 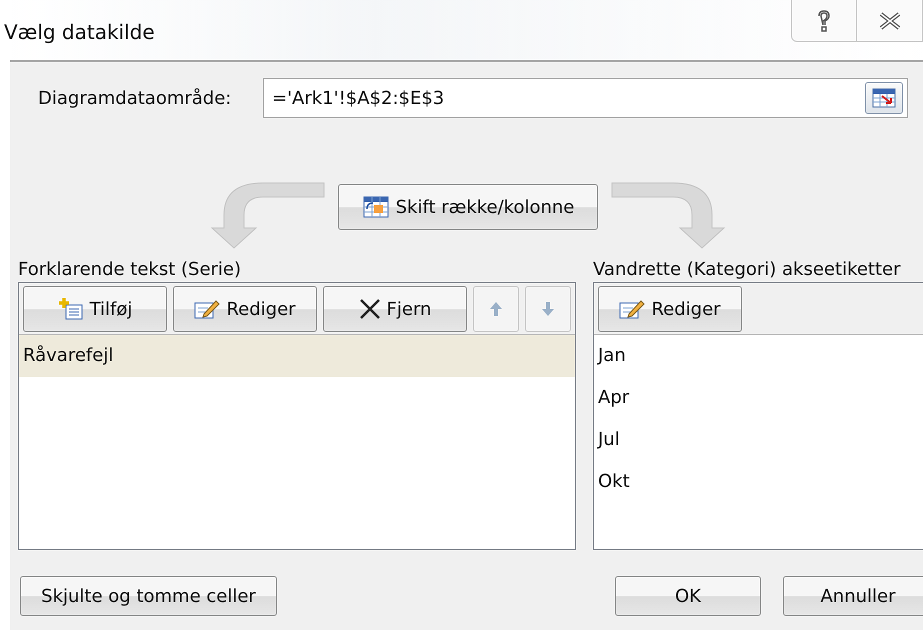 What do you see at coordinates (245, 309) in the screenshot?
I see `edit-series-button: Rediger` at bounding box center [245, 309].